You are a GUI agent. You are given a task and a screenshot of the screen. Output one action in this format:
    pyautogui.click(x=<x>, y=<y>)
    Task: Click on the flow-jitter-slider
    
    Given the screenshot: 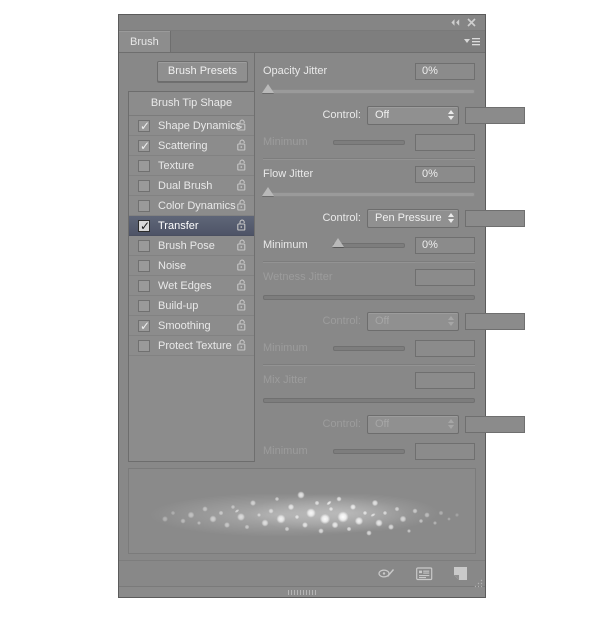 What is the action you would take?
    pyautogui.click(x=368, y=194)
    